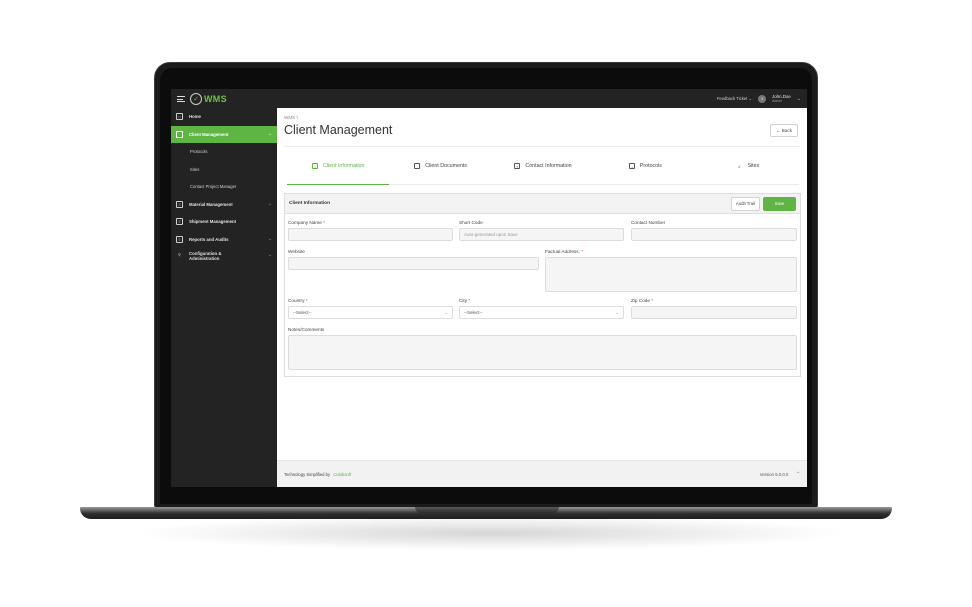  What do you see at coordinates (317, 474) in the screenshot?
I see `footer-credit: Technology Simplified by Colabsoft` at bounding box center [317, 474].